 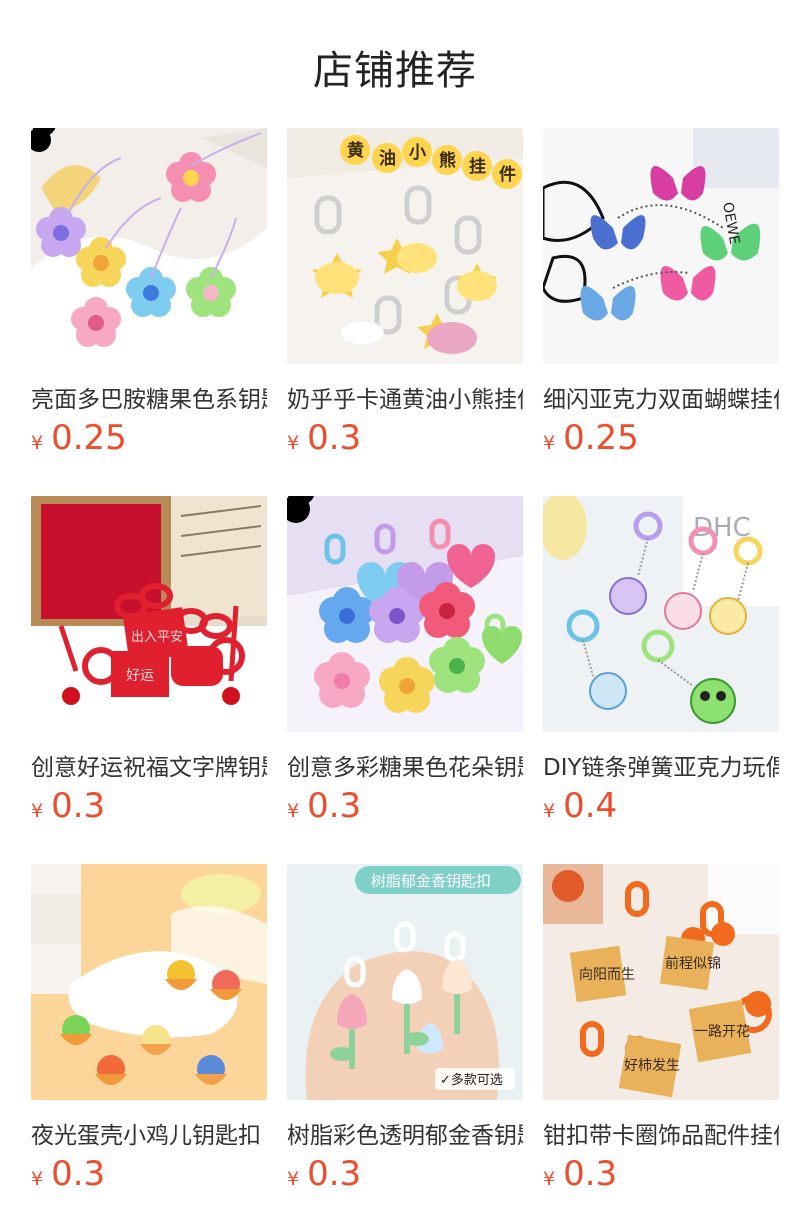 I want to click on flower-keychains-image, so click(x=149, y=246).